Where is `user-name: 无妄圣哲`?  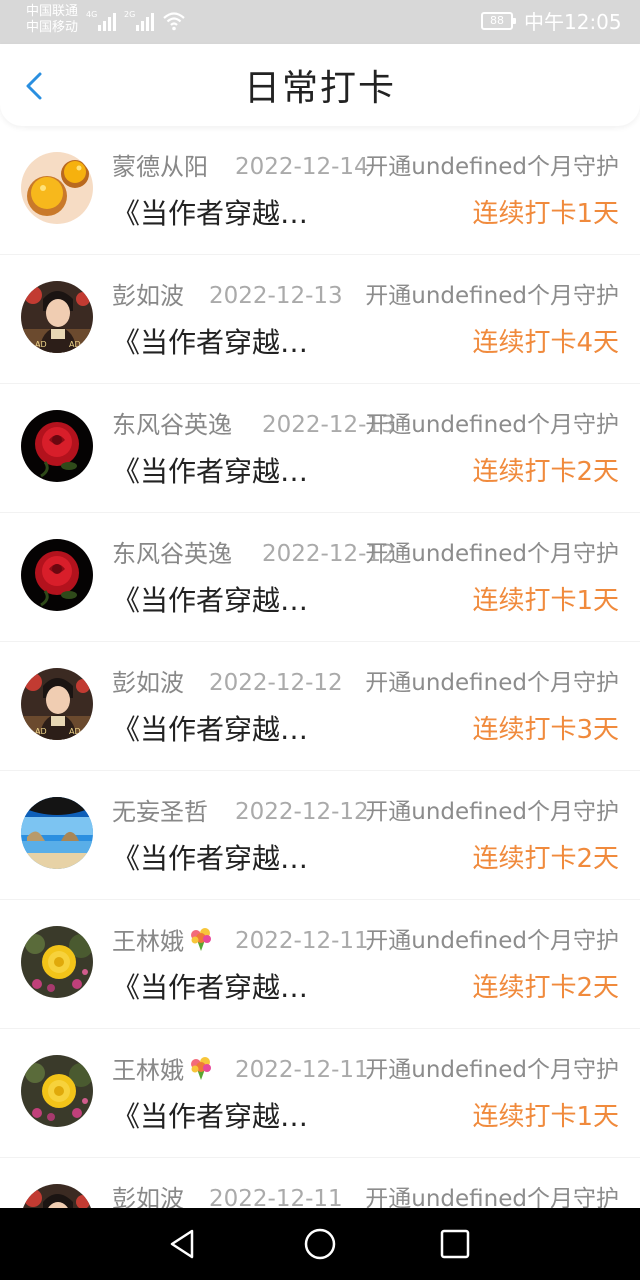 user-name: 无妄圣哲 is located at coordinates (160, 812).